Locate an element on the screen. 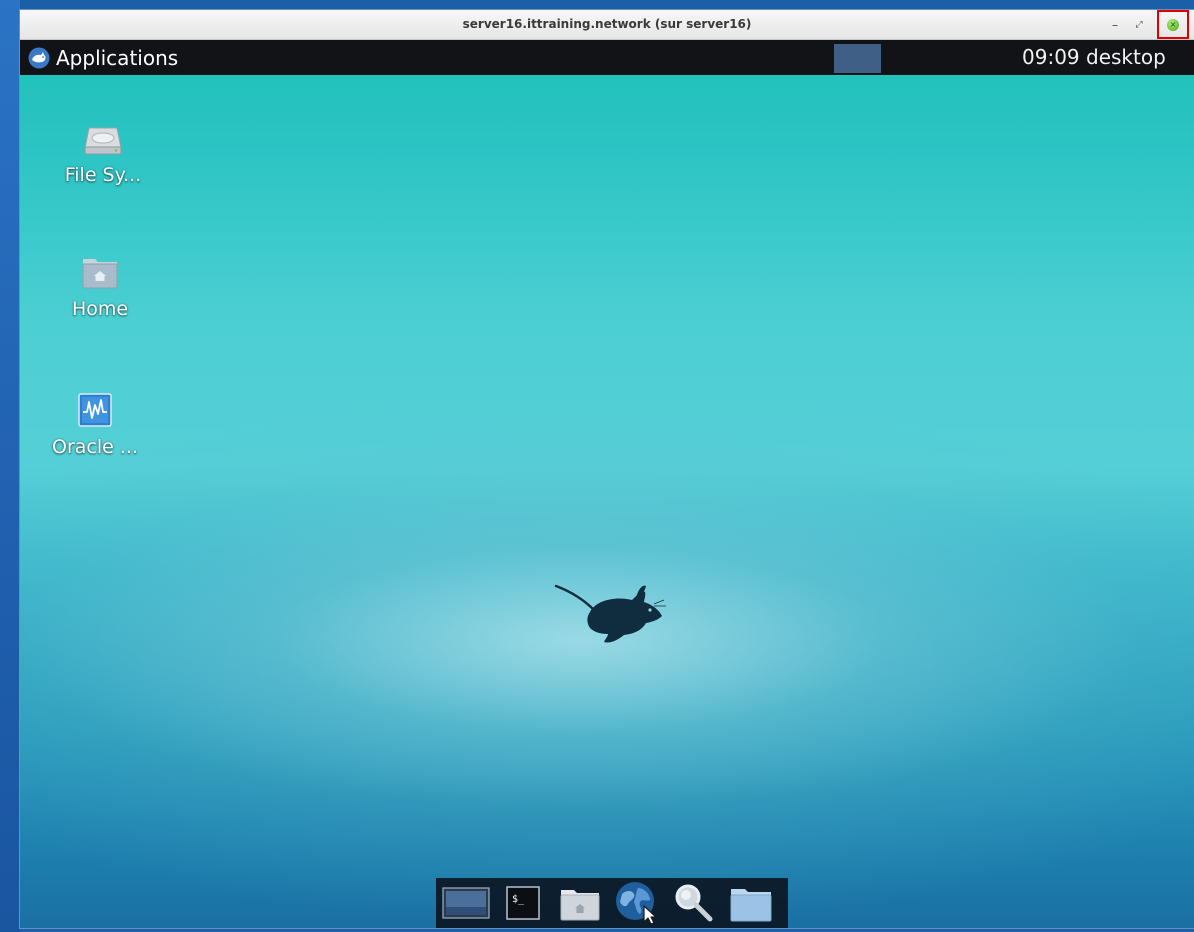  search-icon is located at coordinates (694, 903).